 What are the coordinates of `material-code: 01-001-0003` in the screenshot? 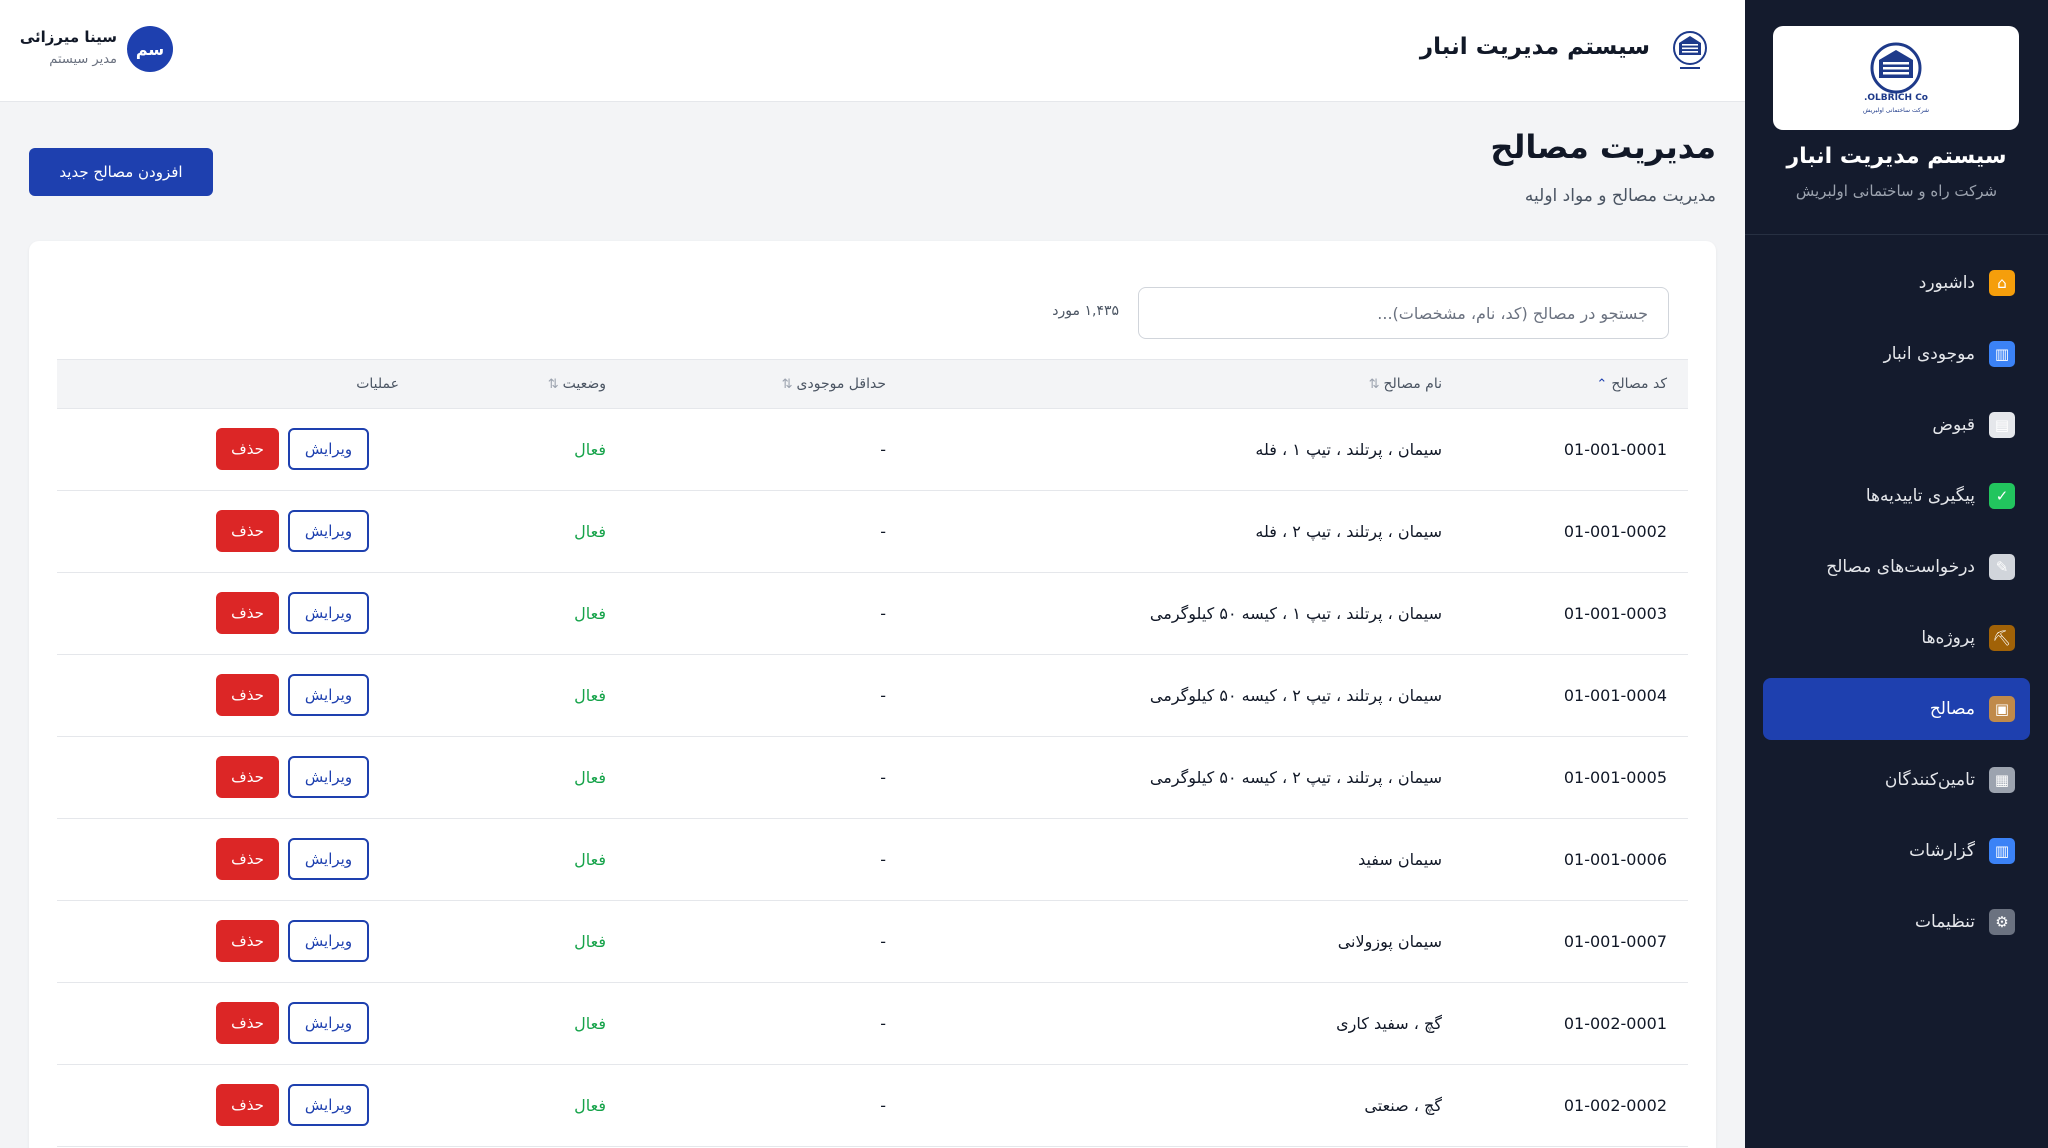 It's located at (1615, 613).